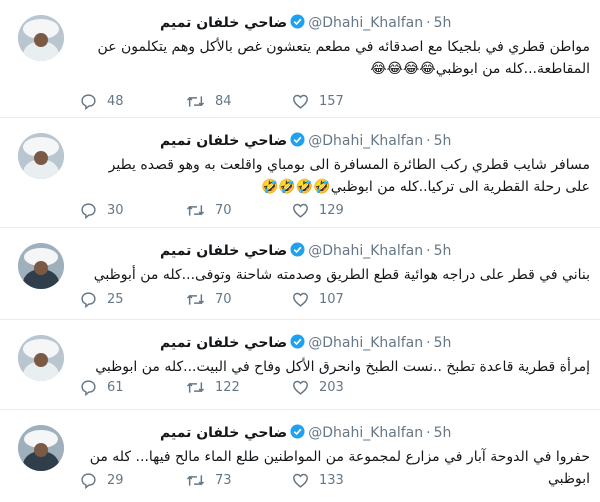 The width and height of the screenshot is (600, 502). Describe the element at coordinates (115, 480) in the screenshot. I see `reply-count: 29` at that location.